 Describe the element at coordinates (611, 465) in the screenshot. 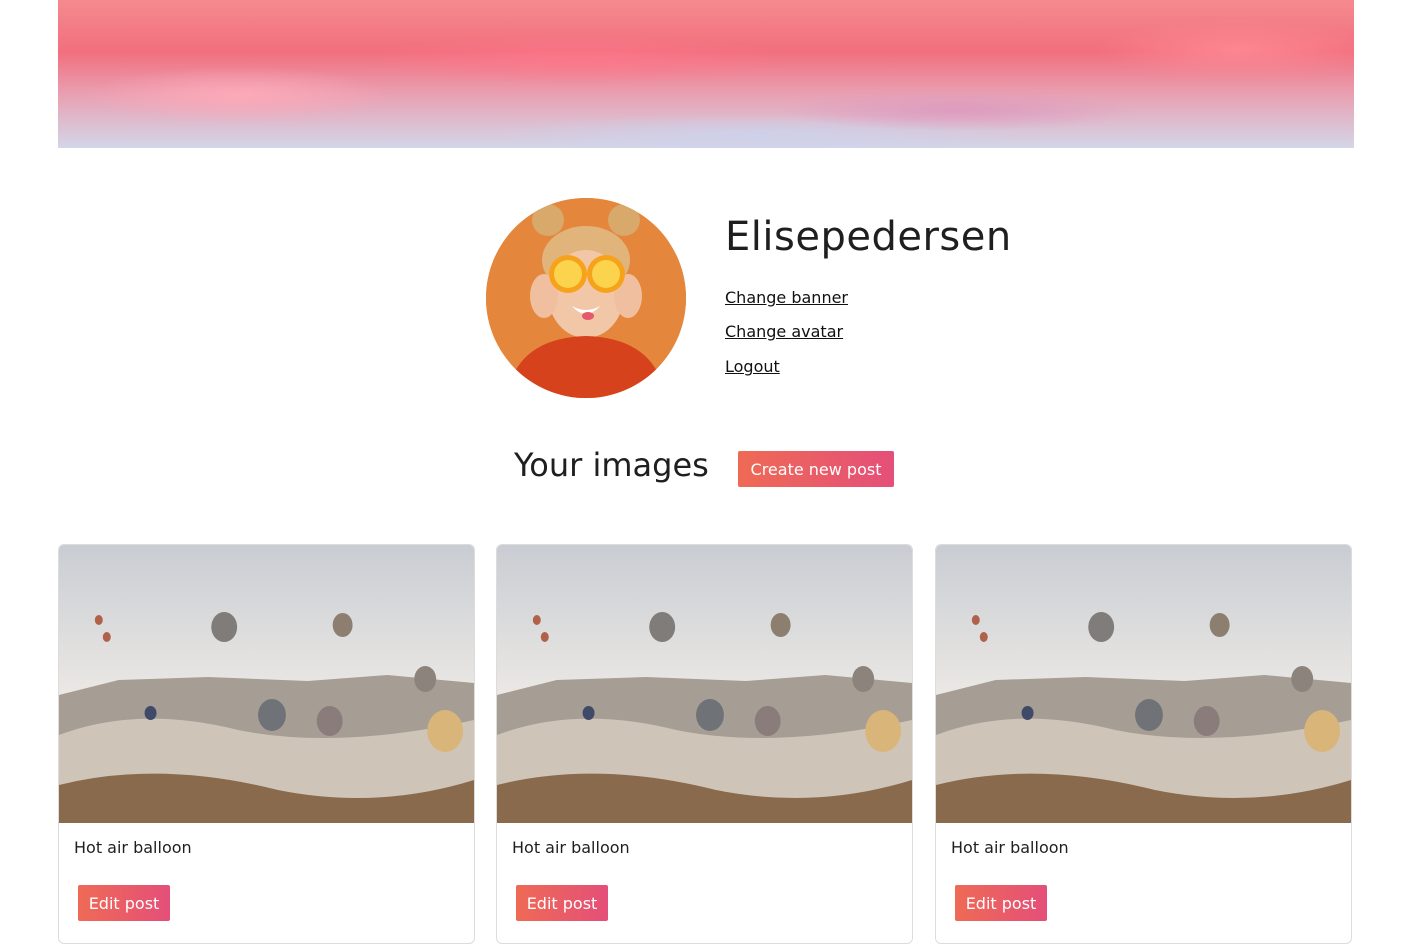

I see `your-images-title: Your images` at that location.